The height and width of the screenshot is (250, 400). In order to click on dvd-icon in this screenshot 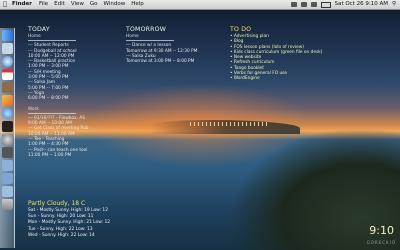, I will do `click(7, 126)`.